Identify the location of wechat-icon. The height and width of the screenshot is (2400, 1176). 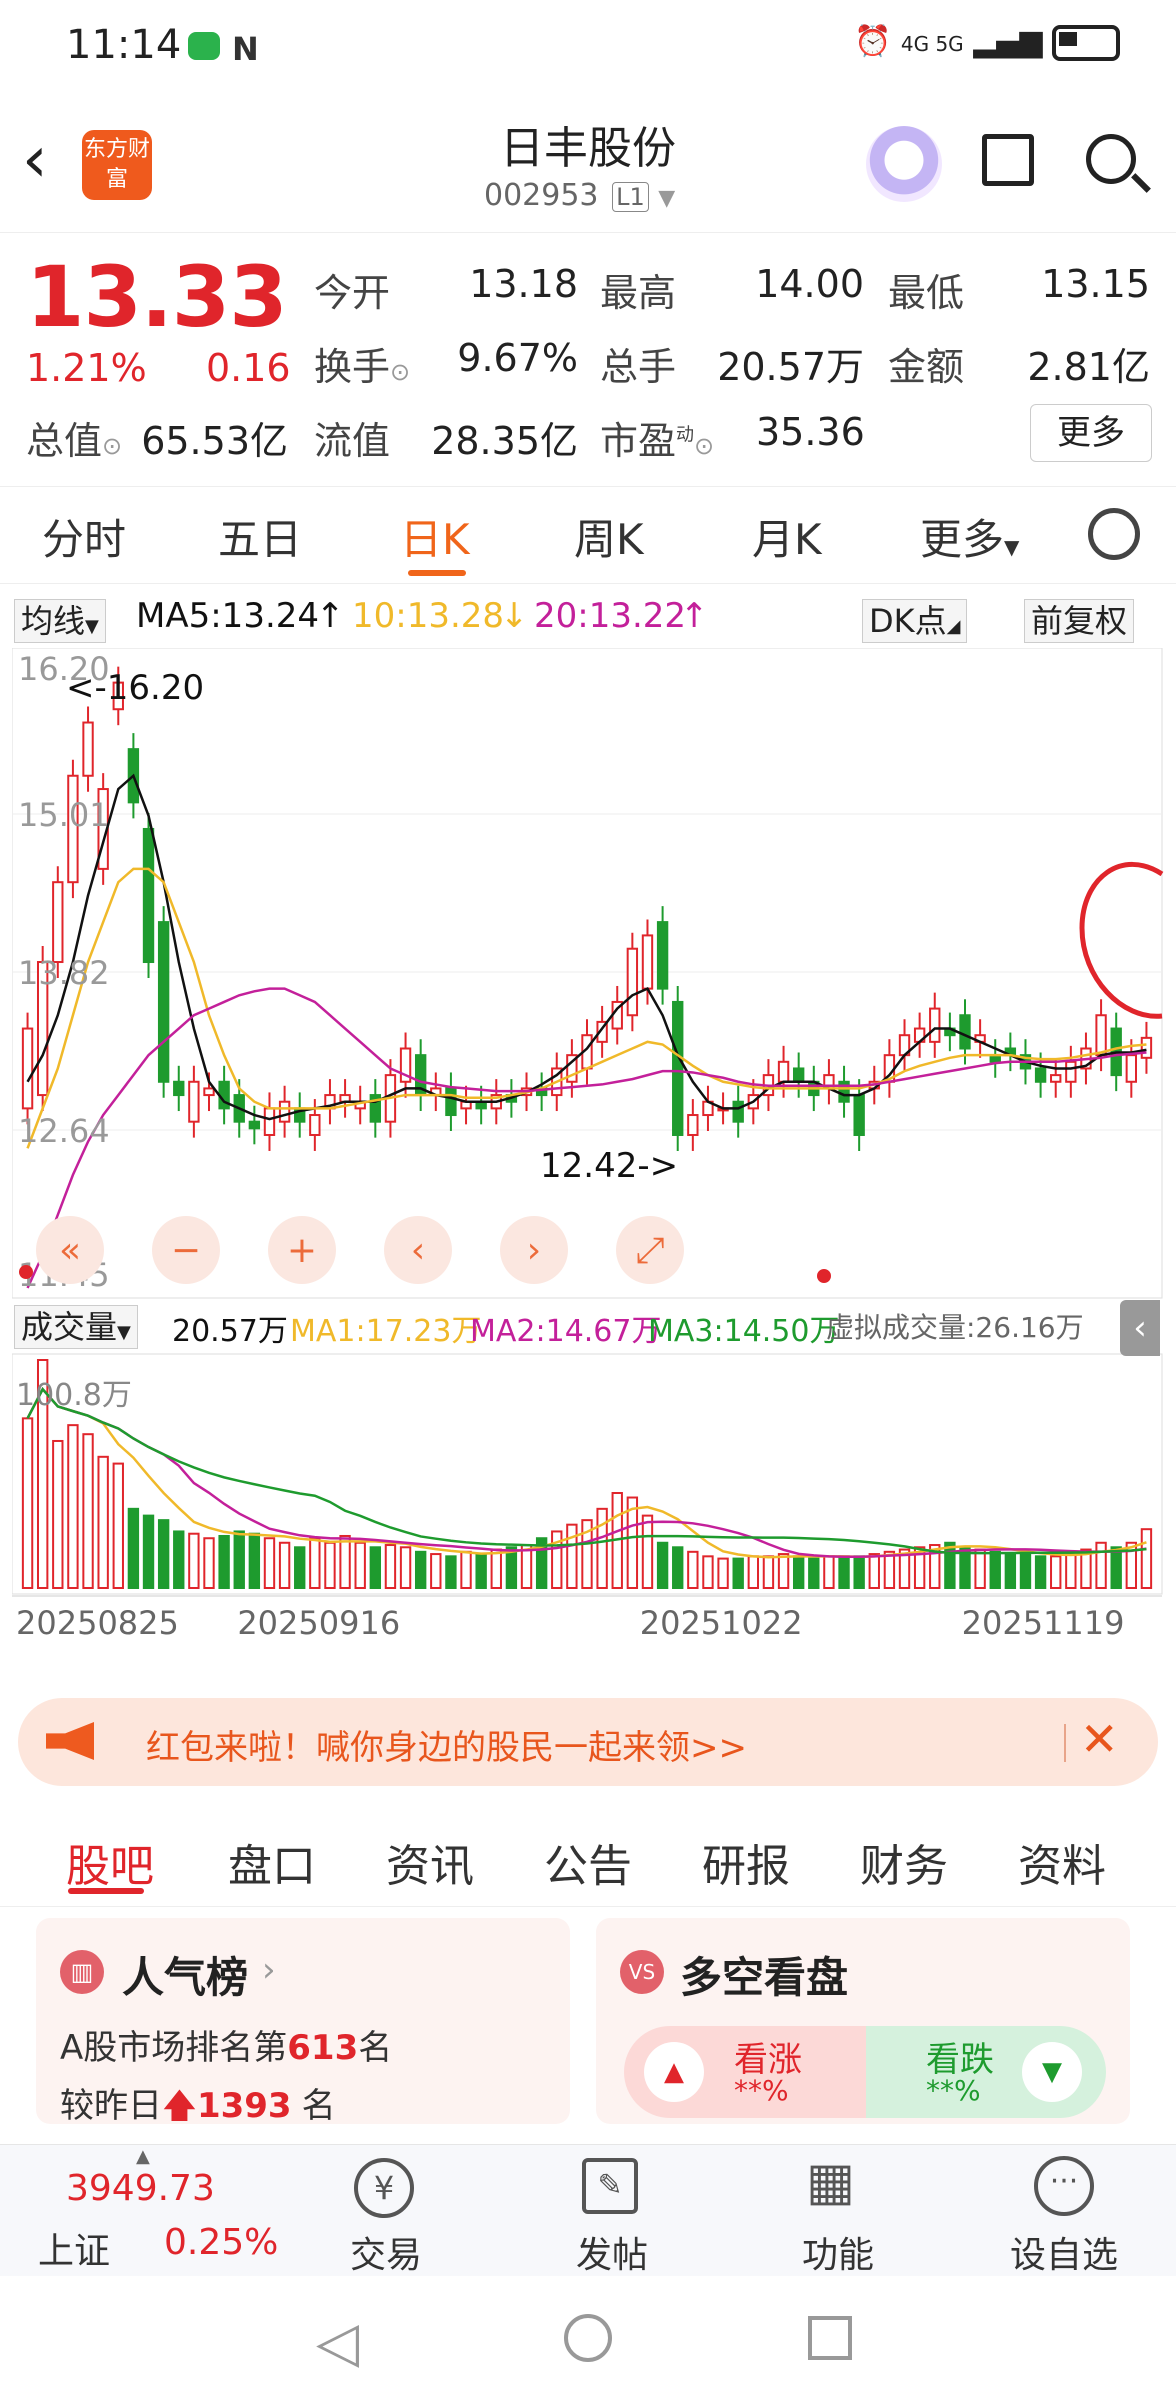
(204, 46).